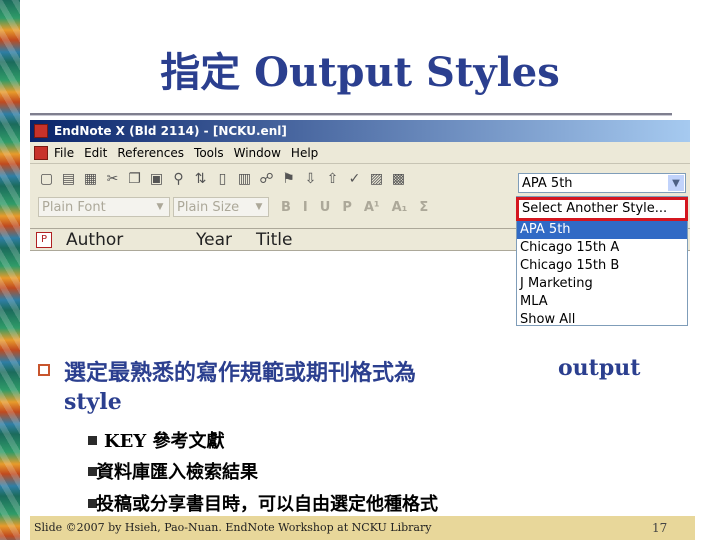 The height and width of the screenshot is (540, 720). I want to click on size-select: Plain Size ▼, so click(221, 207).